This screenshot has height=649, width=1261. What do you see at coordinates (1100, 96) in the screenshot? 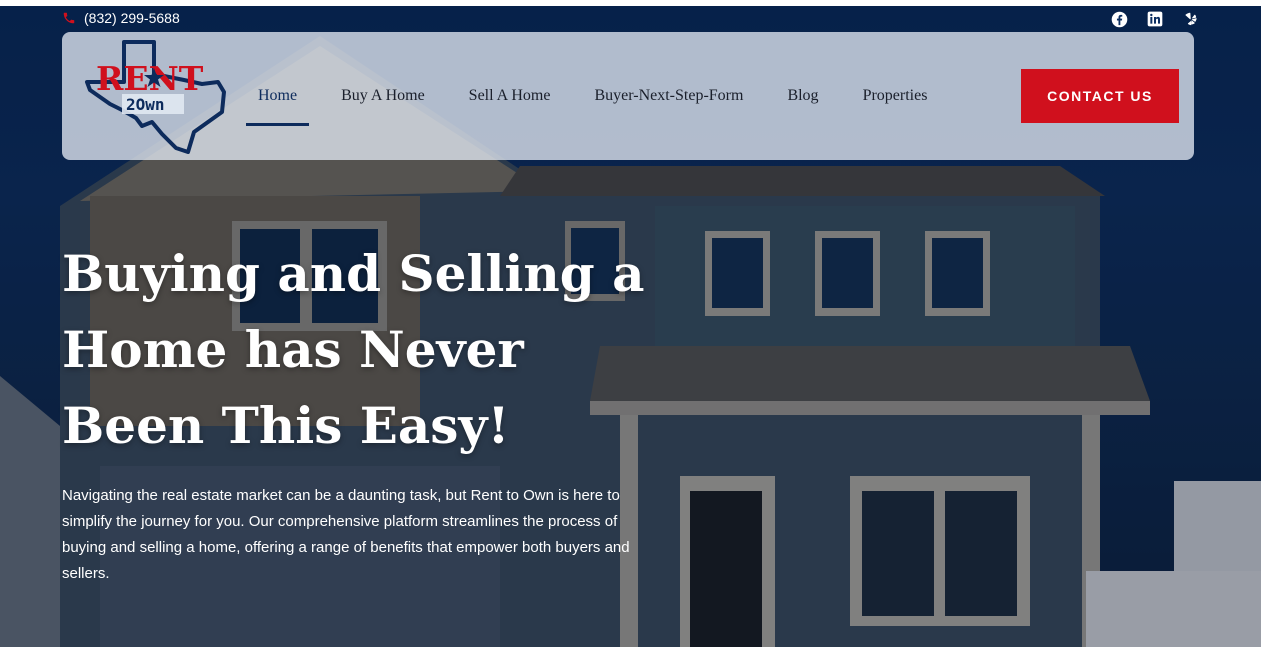
I see `contact-us-button: CONTACT US` at bounding box center [1100, 96].